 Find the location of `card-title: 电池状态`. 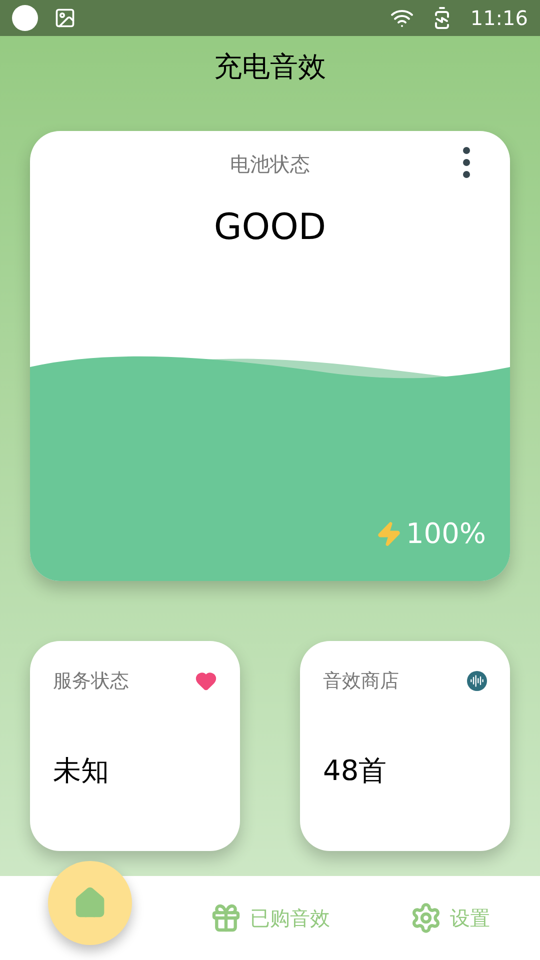

card-title: 电池状态 is located at coordinates (270, 164).